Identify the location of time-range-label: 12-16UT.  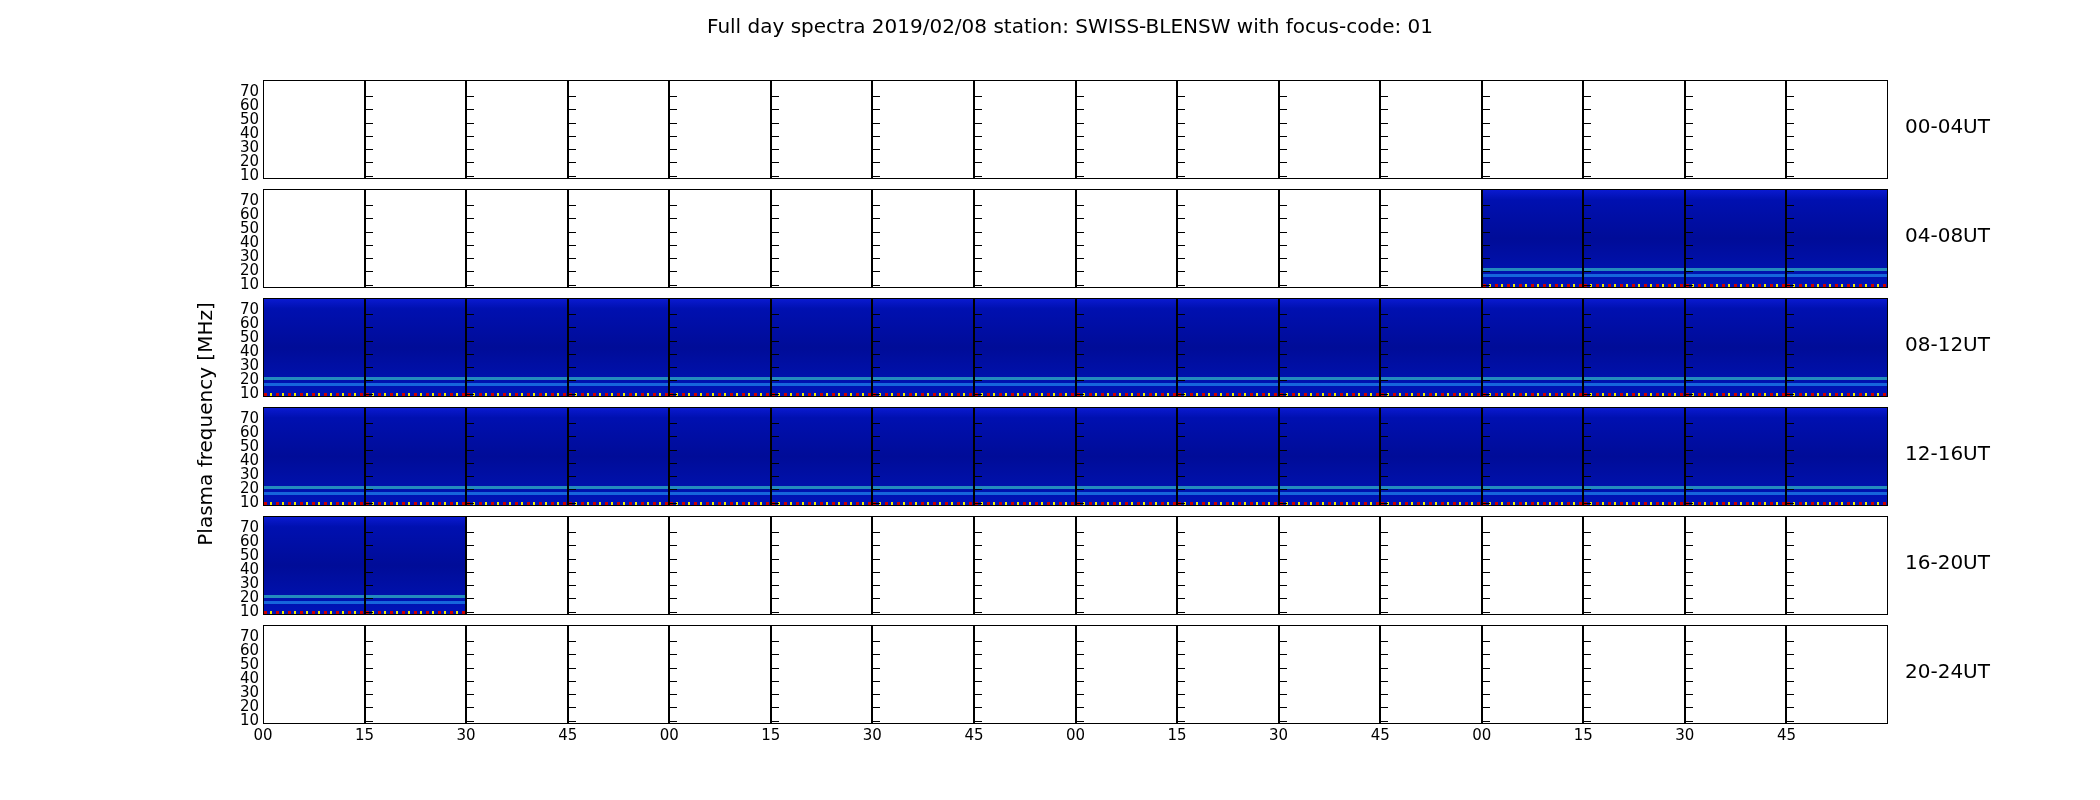
(1947, 452).